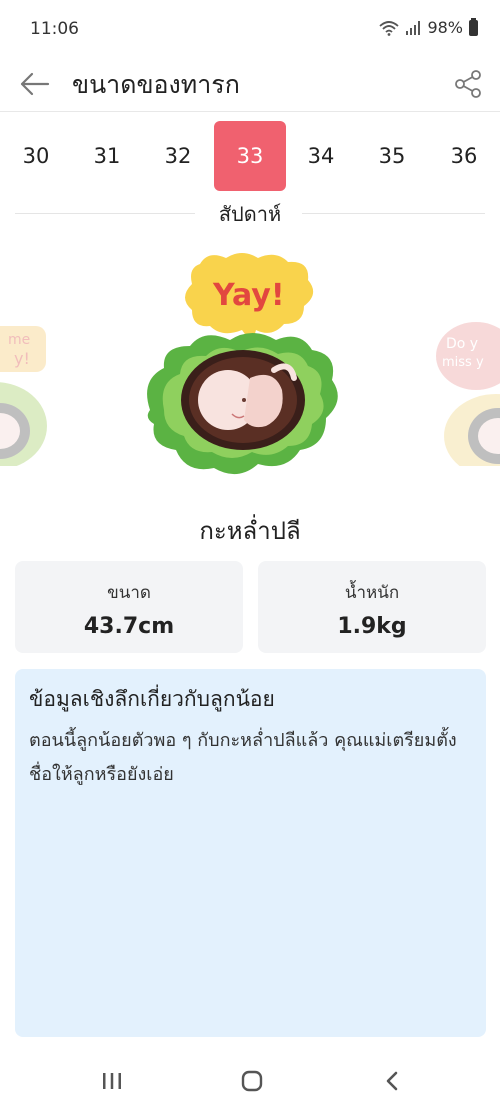  Describe the element at coordinates (250, 28) in the screenshot. I see `status-bar: 11:06 98%` at that location.